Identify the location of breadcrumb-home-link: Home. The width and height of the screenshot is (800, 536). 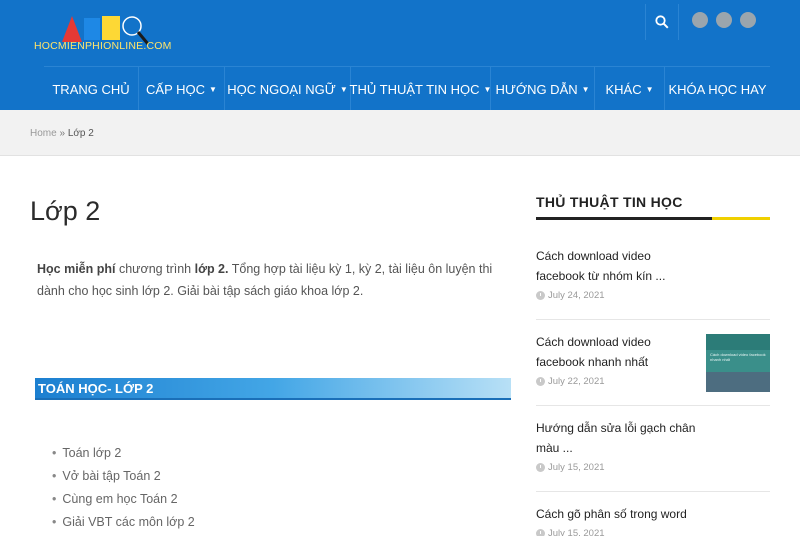
(43, 133).